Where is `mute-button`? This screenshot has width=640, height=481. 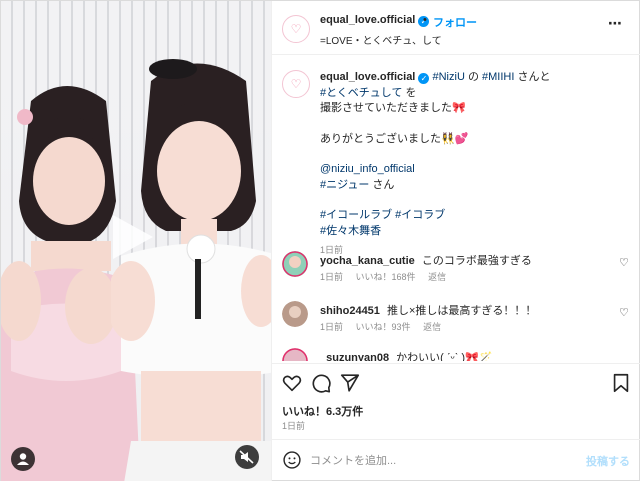
mute-button is located at coordinates (247, 457).